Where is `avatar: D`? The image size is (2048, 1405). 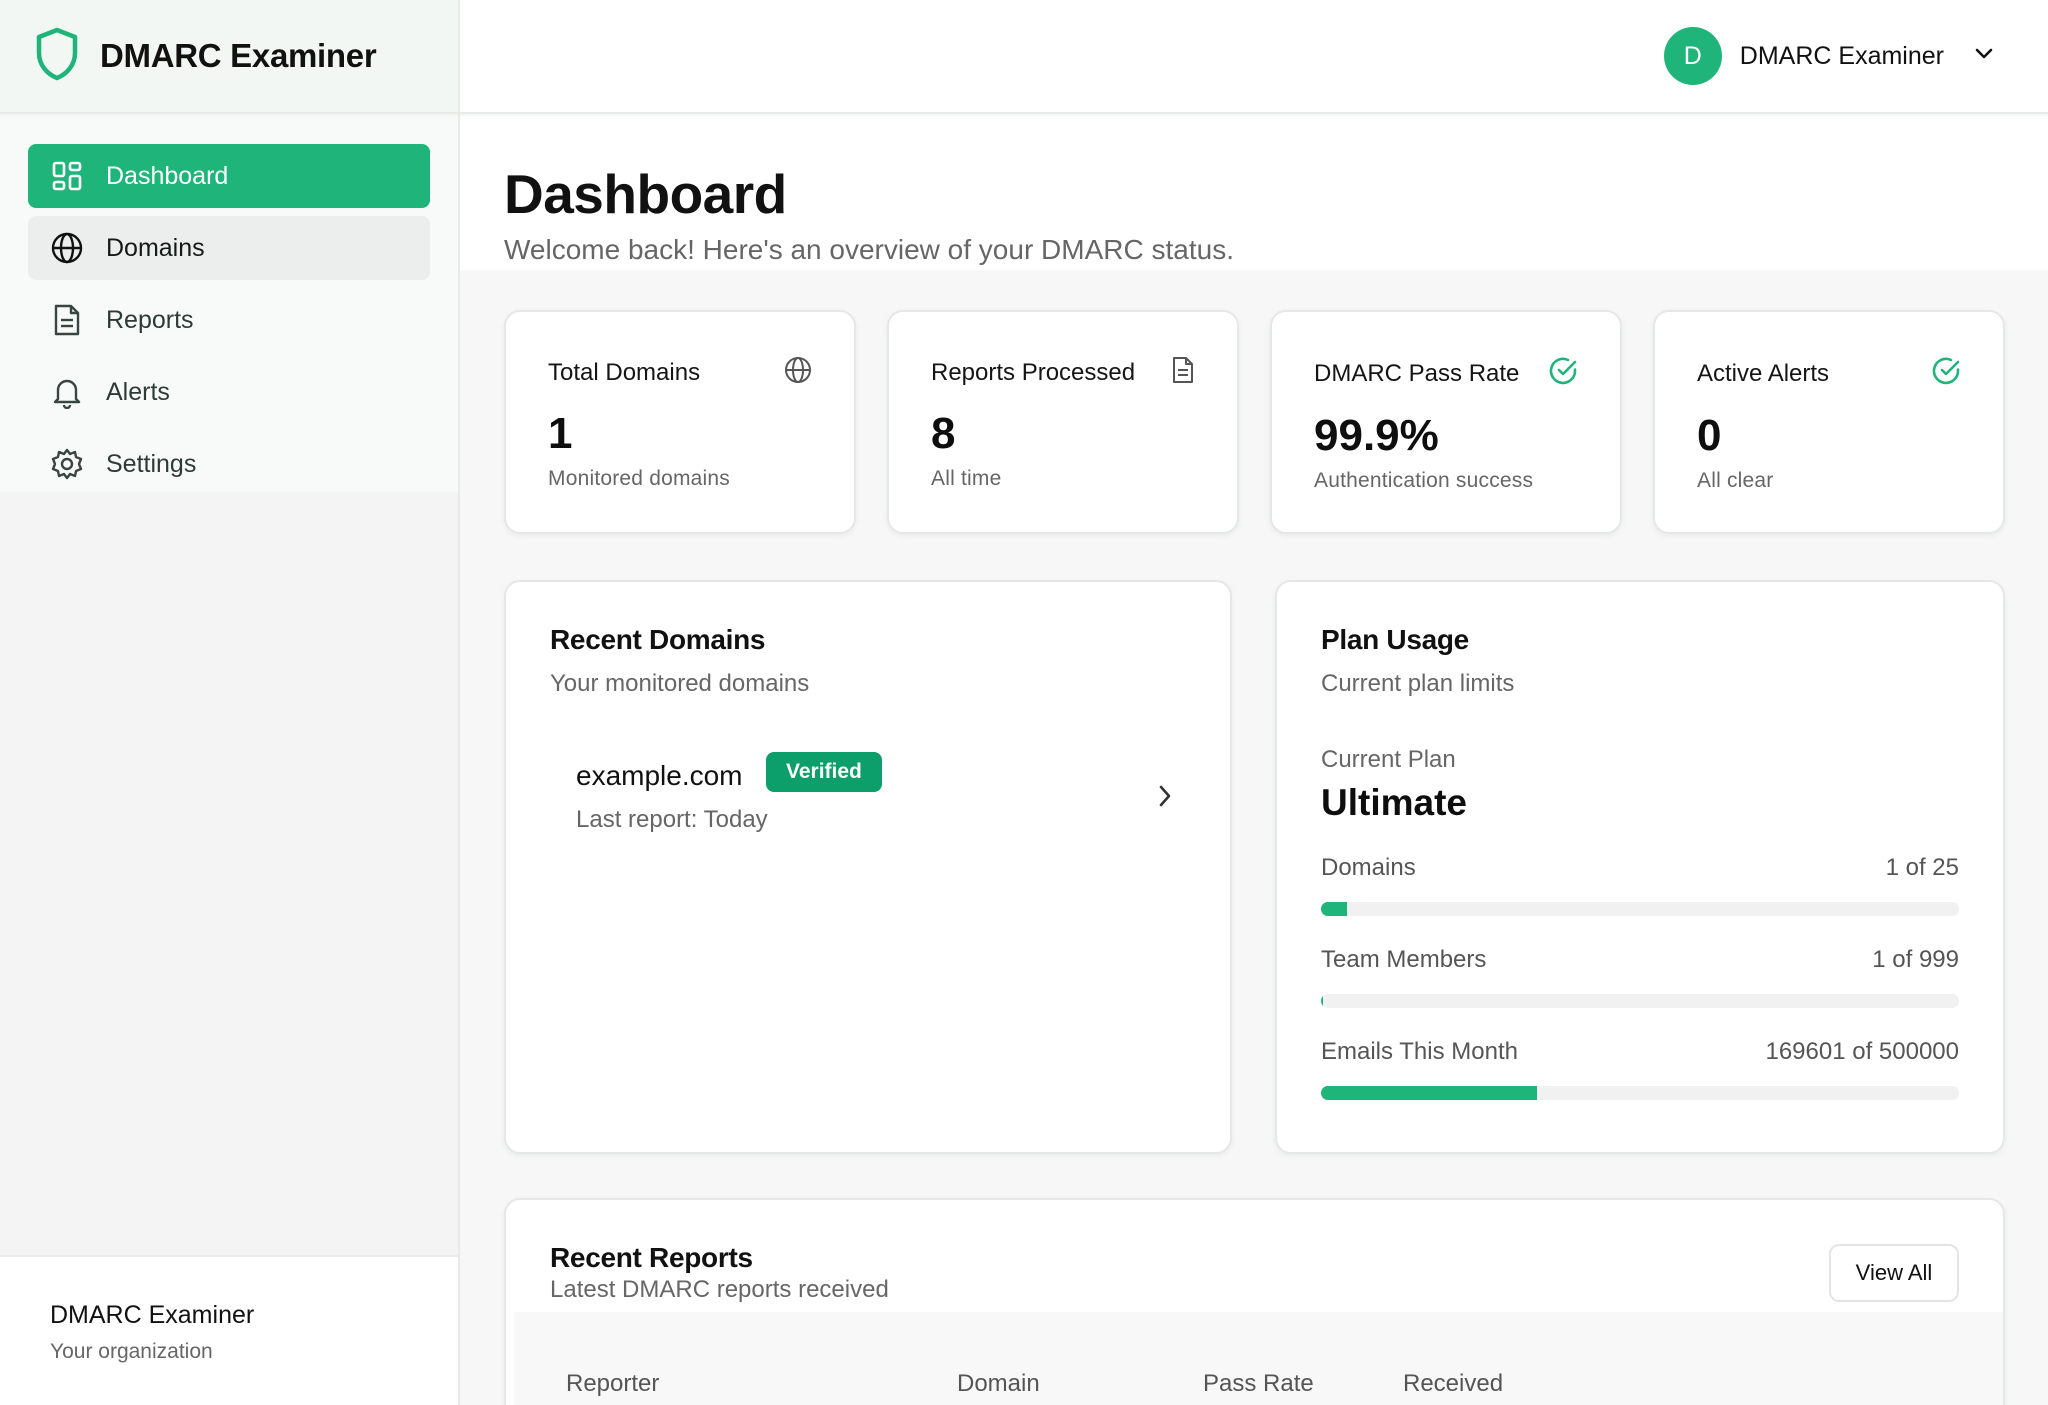 avatar: D is located at coordinates (1692, 56).